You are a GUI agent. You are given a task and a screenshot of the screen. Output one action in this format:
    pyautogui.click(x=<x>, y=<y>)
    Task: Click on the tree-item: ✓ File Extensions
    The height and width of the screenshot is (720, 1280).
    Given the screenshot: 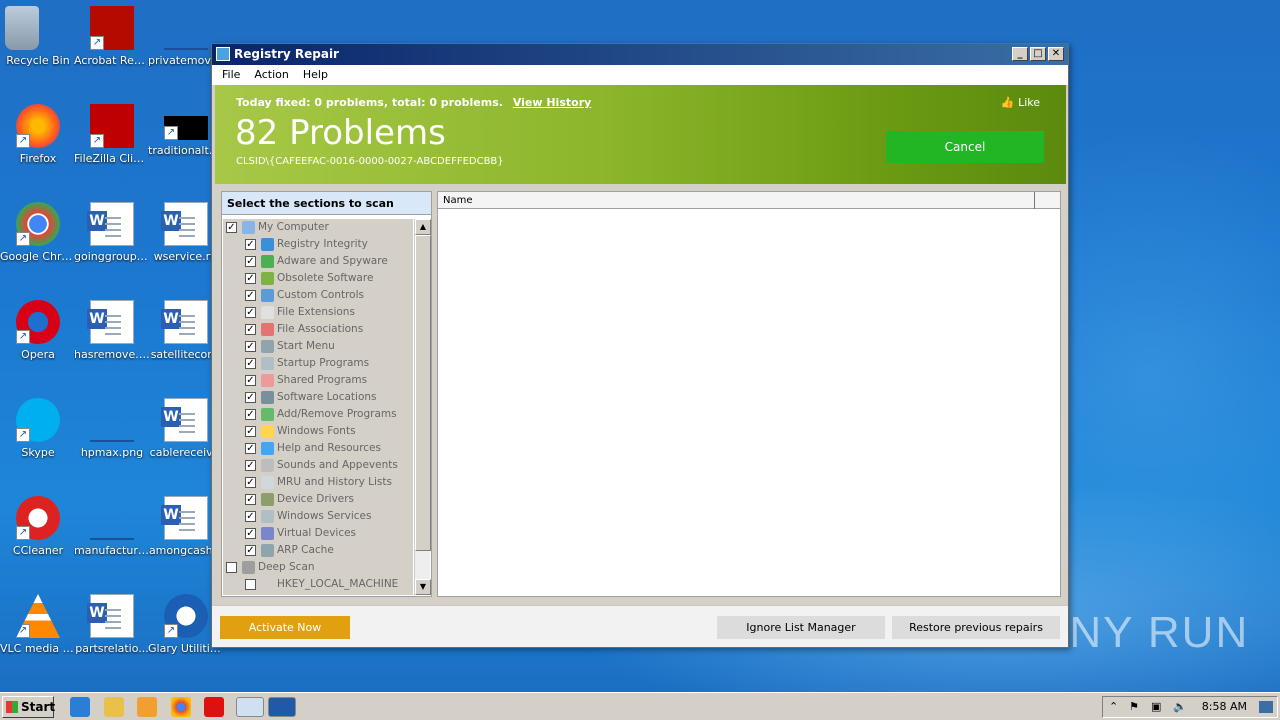 What is the action you would take?
    pyautogui.click(x=318, y=312)
    